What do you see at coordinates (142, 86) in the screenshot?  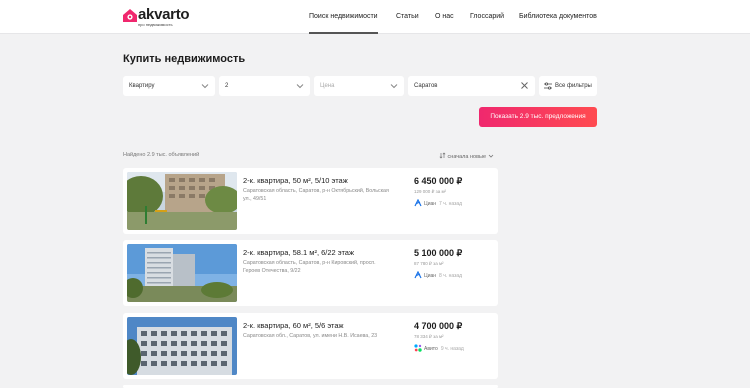 I see `property-type-value: Квартиру` at bounding box center [142, 86].